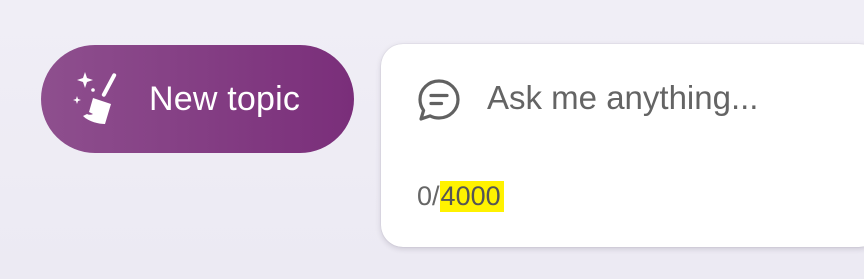 Image resolution: width=864 pixels, height=279 pixels. What do you see at coordinates (425, 196) in the screenshot?
I see `char-count: 0` at bounding box center [425, 196].